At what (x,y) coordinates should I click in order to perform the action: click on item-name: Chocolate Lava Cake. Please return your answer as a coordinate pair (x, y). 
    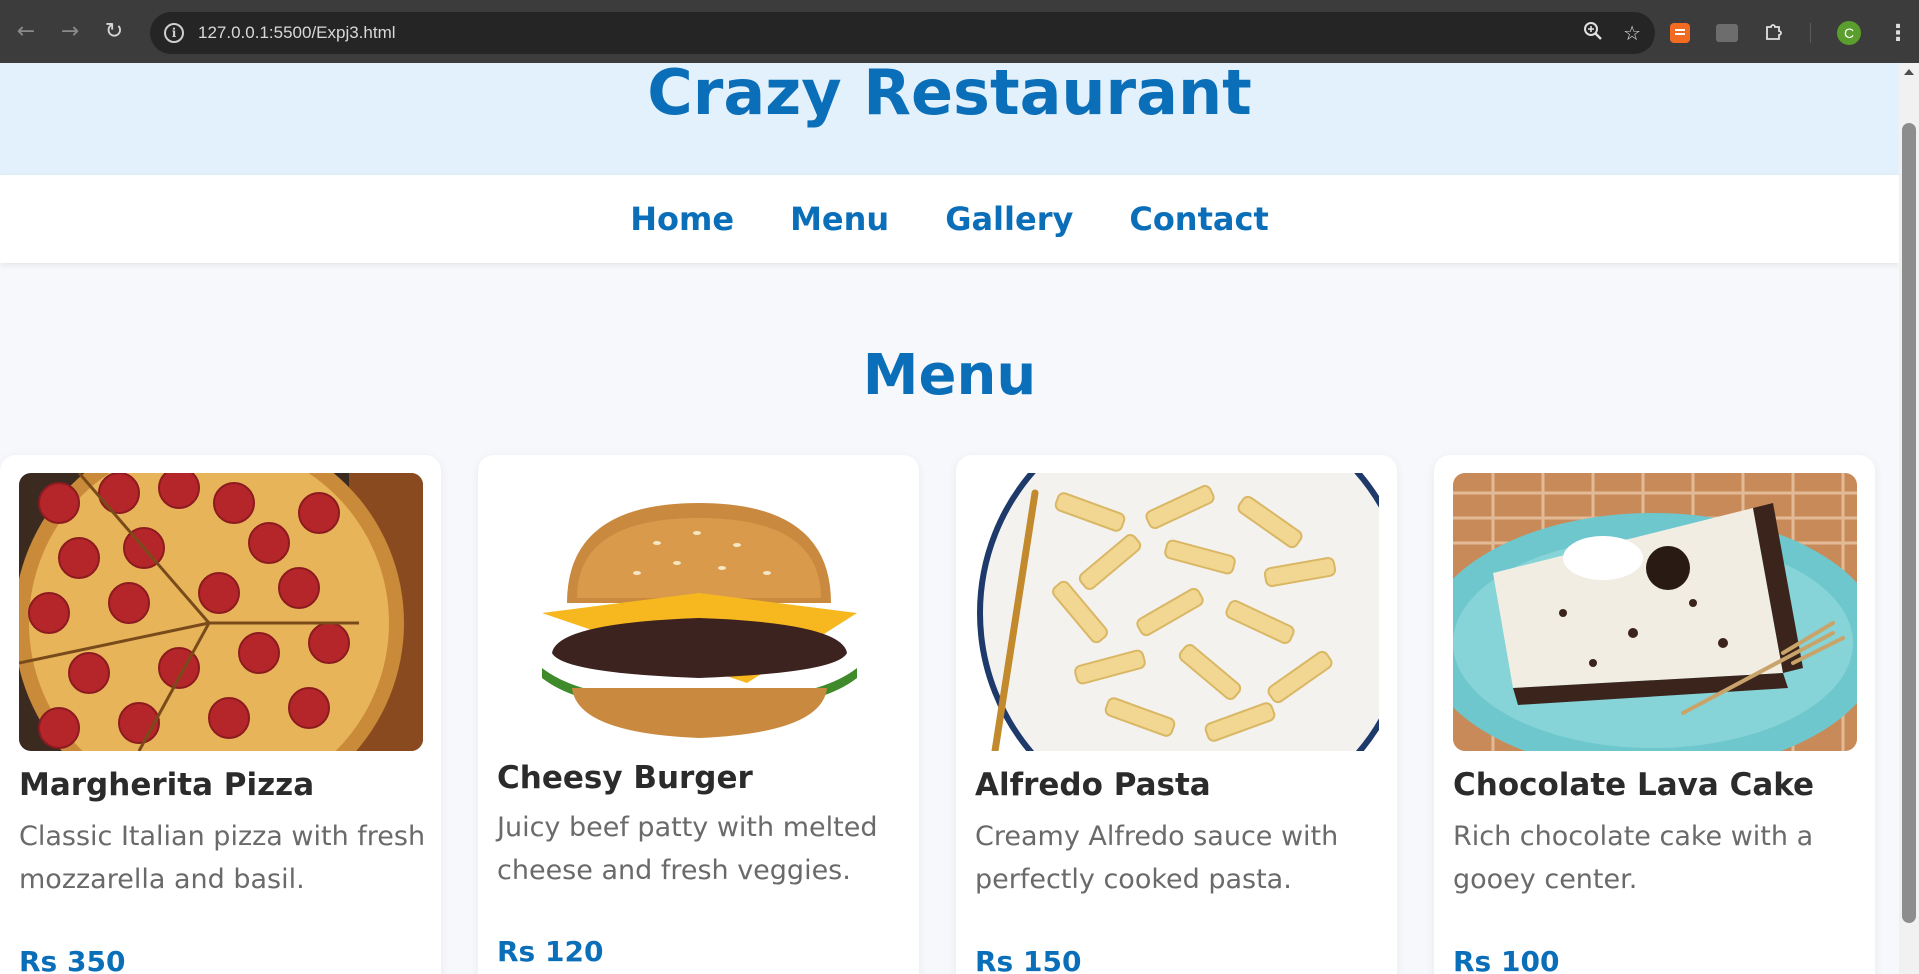
    Looking at the image, I should click on (1634, 785).